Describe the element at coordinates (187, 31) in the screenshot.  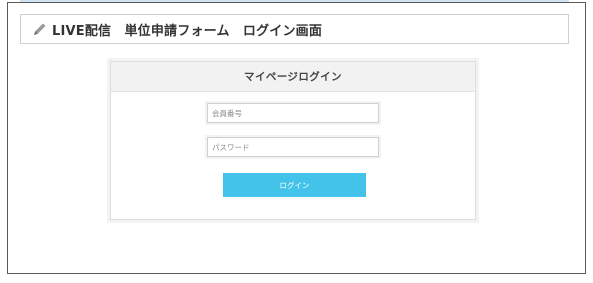
I see `page-title: LIVE配信 単位申請フォーム ログイン画面` at that location.